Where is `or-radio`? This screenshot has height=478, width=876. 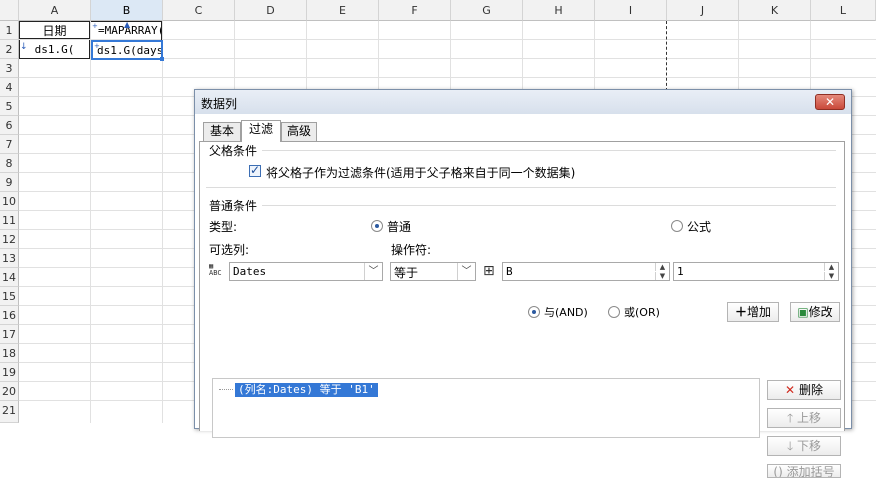
or-radio is located at coordinates (614, 312).